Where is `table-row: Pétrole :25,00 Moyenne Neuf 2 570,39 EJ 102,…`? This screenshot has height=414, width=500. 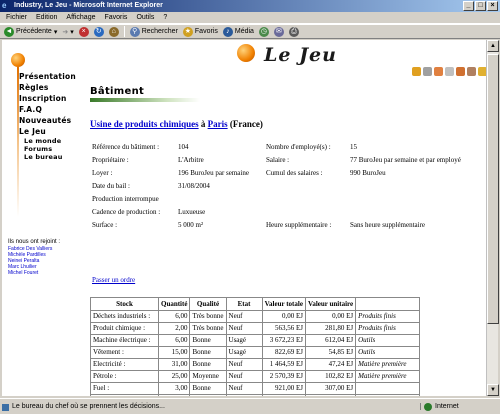
table-row: Pétrole :25,00 Moyenne Neuf 2 570,39 EJ 102,… is located at coordinates (255, 376).